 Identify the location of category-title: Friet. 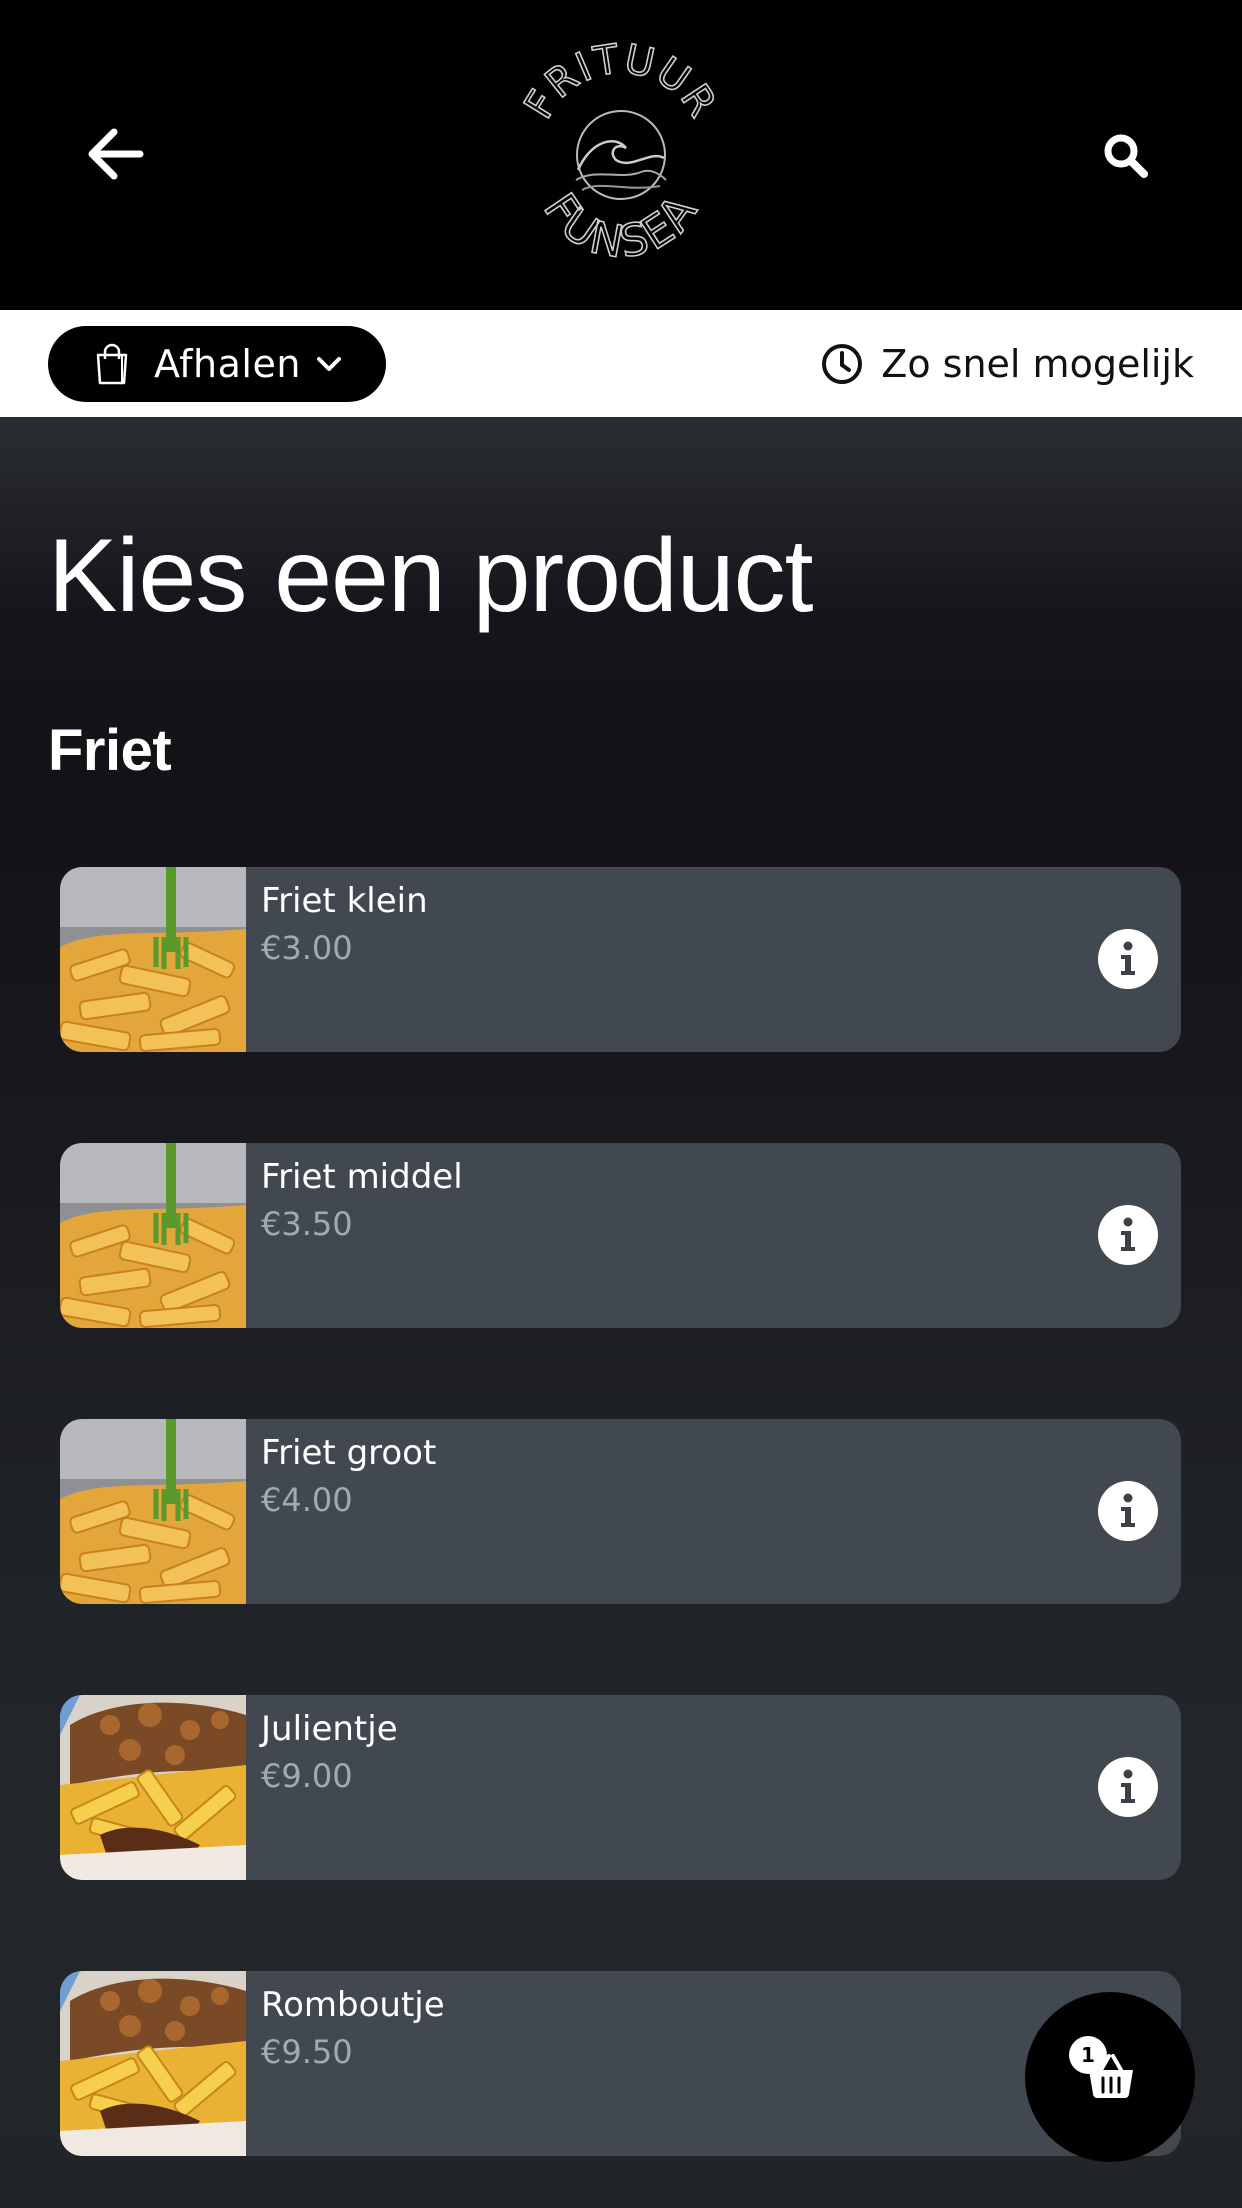
(110, 750).